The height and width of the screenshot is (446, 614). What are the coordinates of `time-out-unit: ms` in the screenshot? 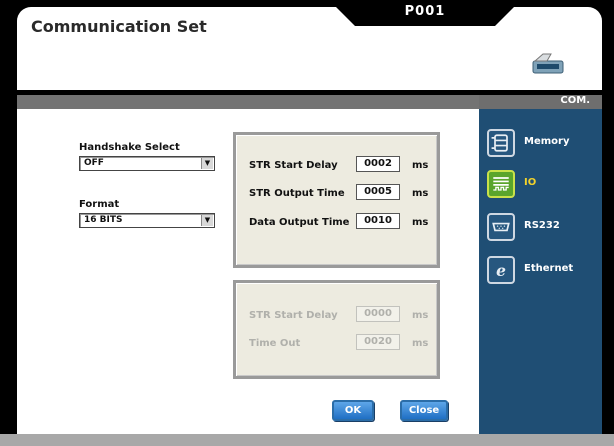 It's located at (420, 343).